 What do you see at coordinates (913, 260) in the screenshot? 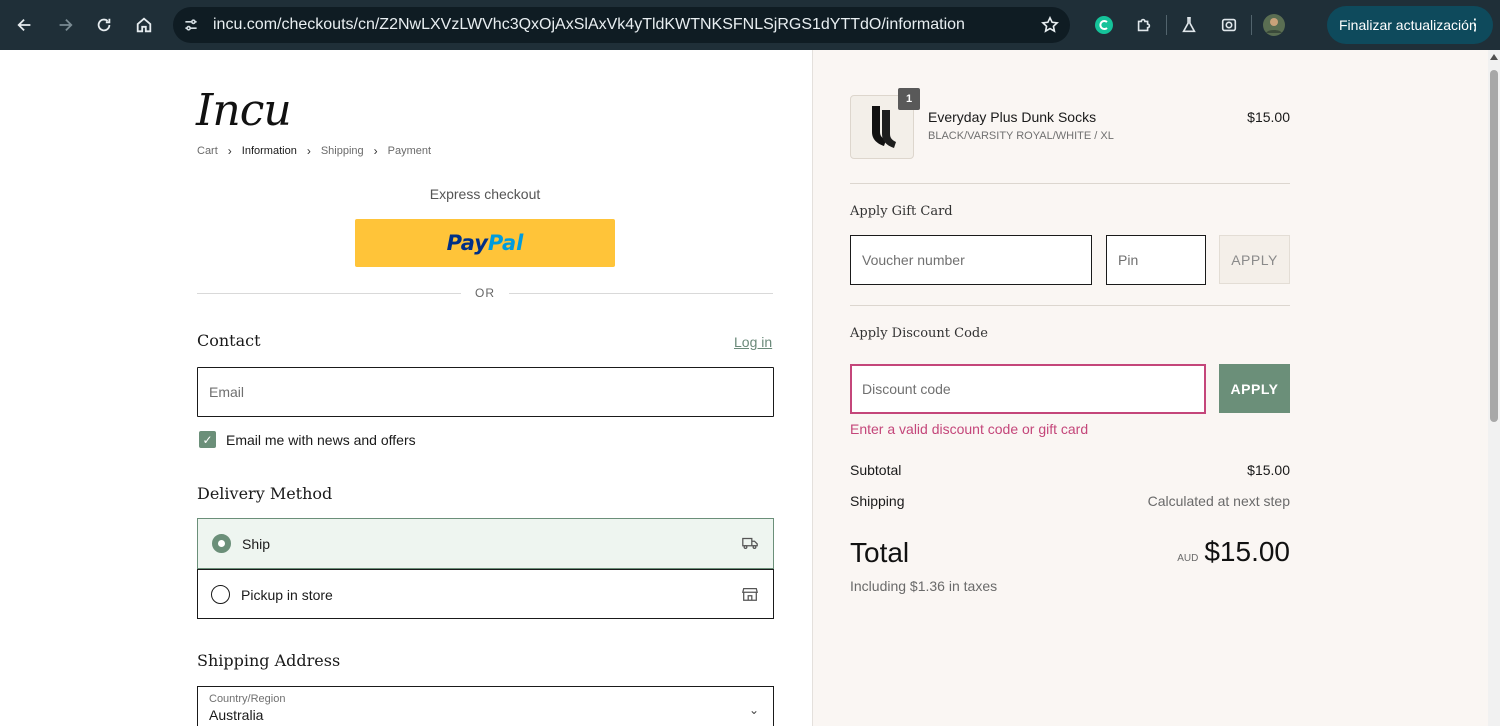
I see `voucher-placeholder: Voucher number` at bounding box center [913, 260].